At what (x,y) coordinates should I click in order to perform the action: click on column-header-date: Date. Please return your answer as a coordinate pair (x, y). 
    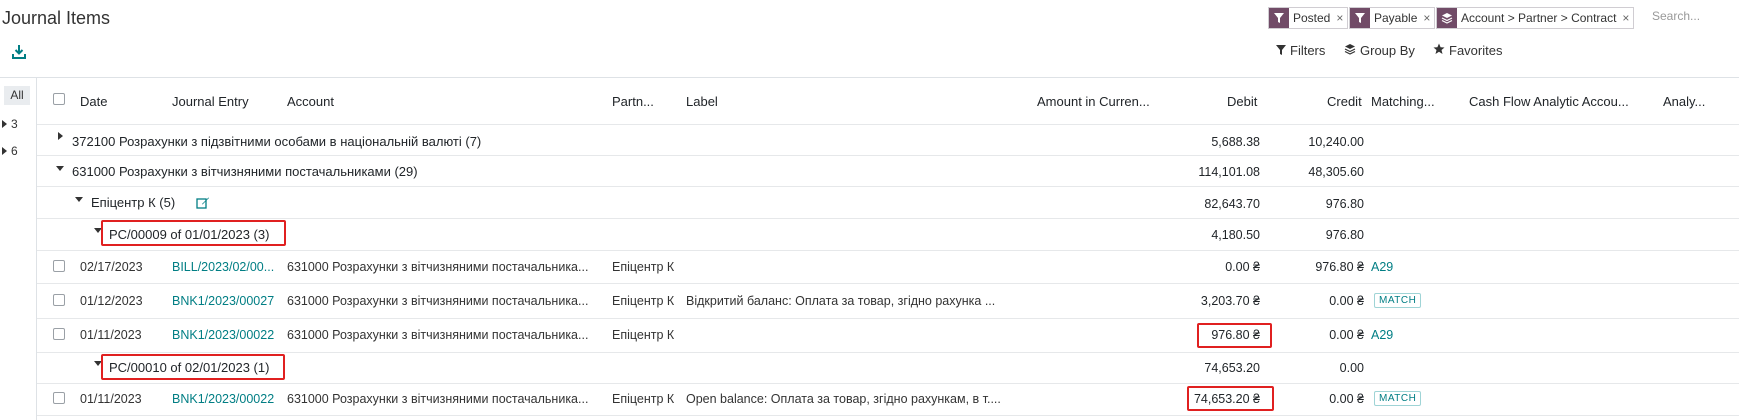
    Looking at the image, I should click on (93, 101).